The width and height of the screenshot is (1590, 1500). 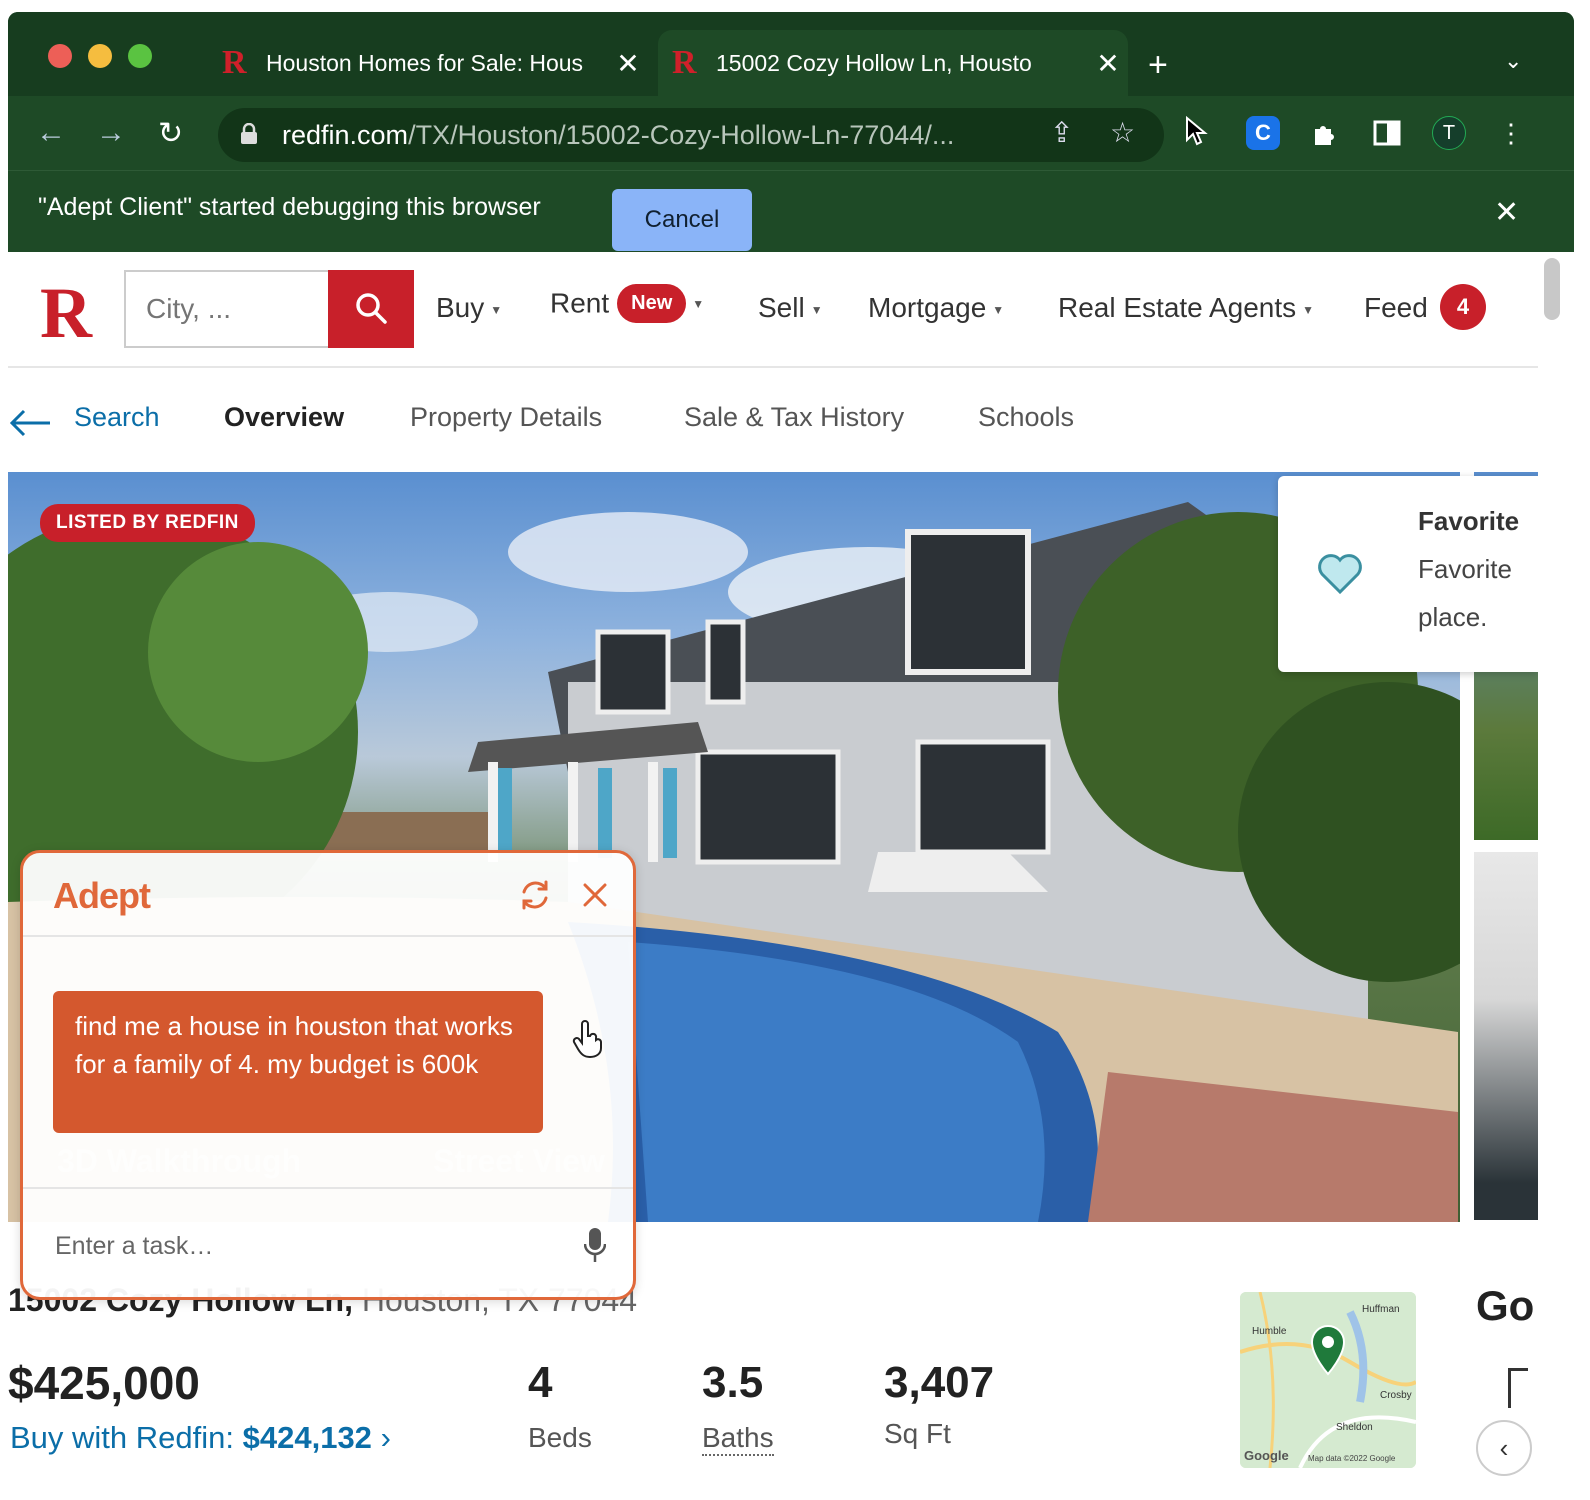 I want to click on adept-logo: Adept, so click(x=102, y=895).